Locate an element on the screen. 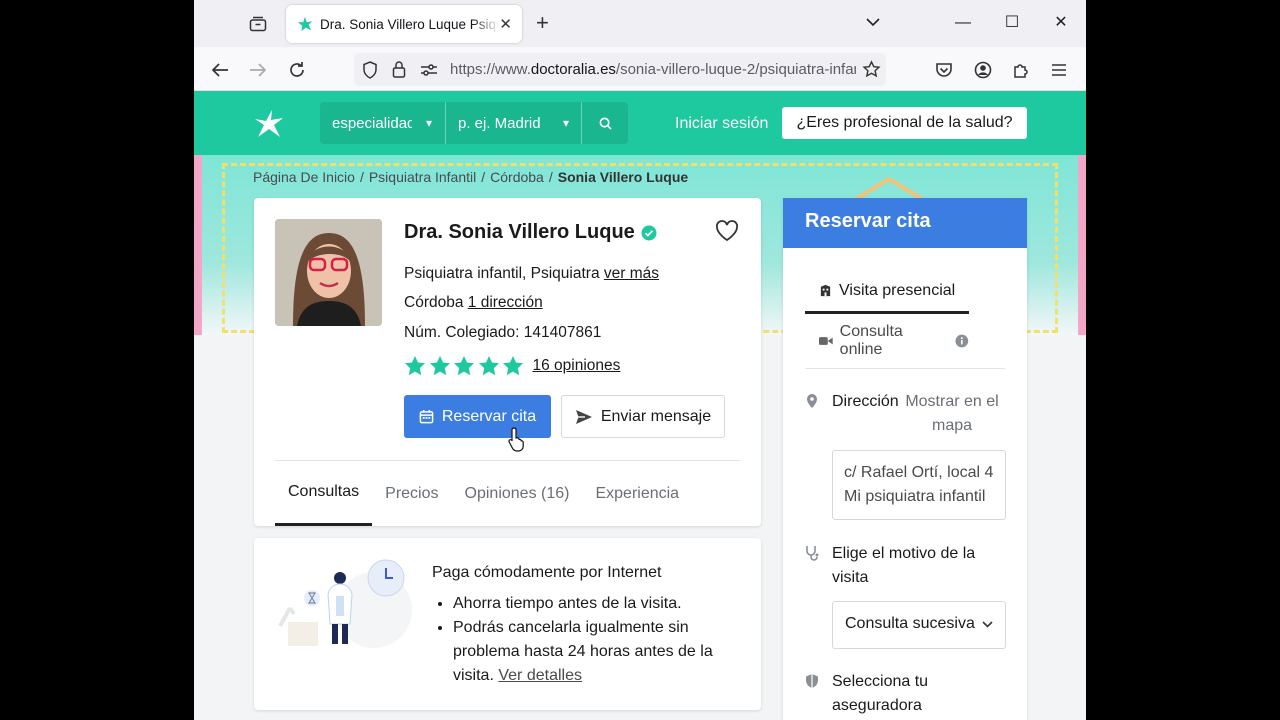 This screenshot has height=720, width=1280. addresses-link: 1 dirección is located at coordinates (505, 302).